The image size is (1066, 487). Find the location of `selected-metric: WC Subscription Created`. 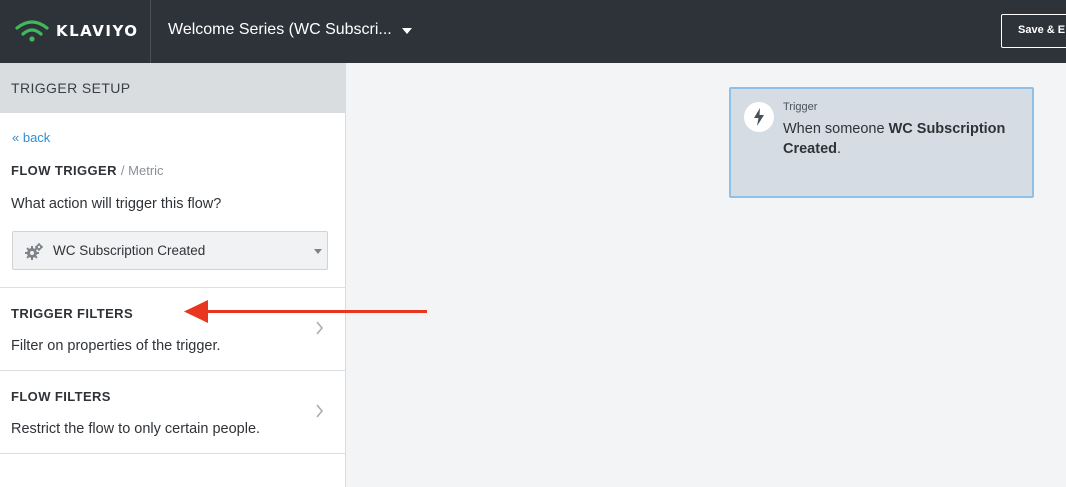

selected-metric: WC Subscription Created is located at coordinates (129, 250).